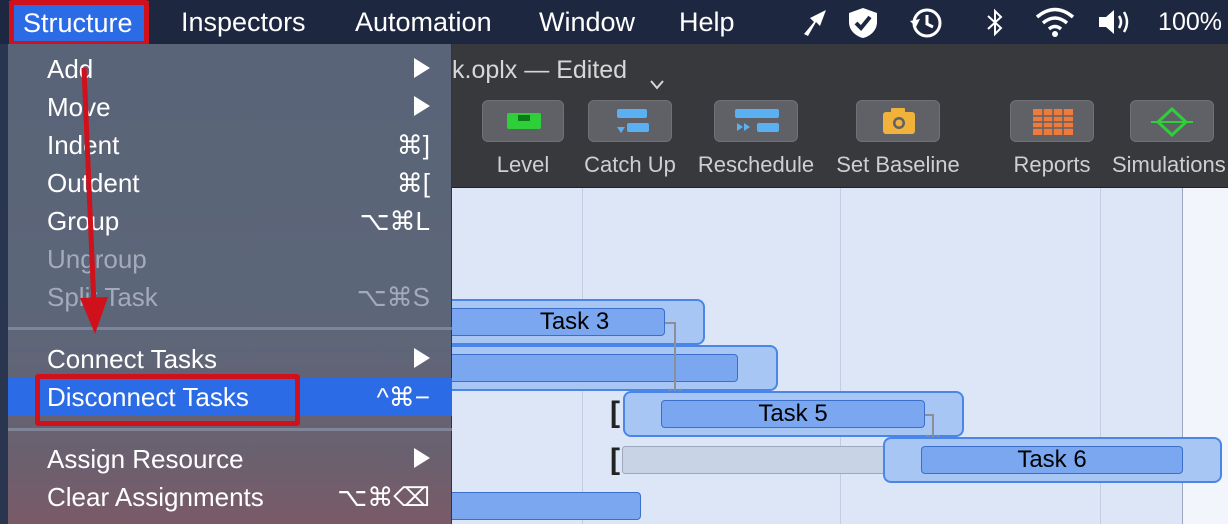 The image size is (1228, 524). Describe the element at coordinates (132, 359) in the screenshot. I see `menu-item-label: Connect Tasks` at that location.